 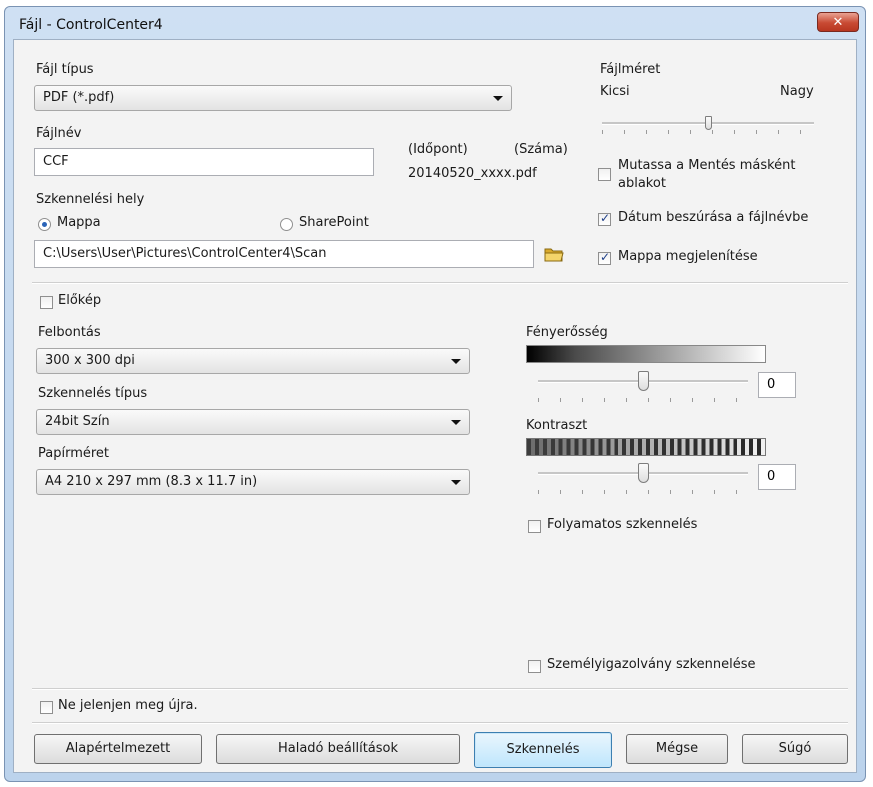 I want to click on brightness-label: Fényerősség, so click(x=567, y=332).